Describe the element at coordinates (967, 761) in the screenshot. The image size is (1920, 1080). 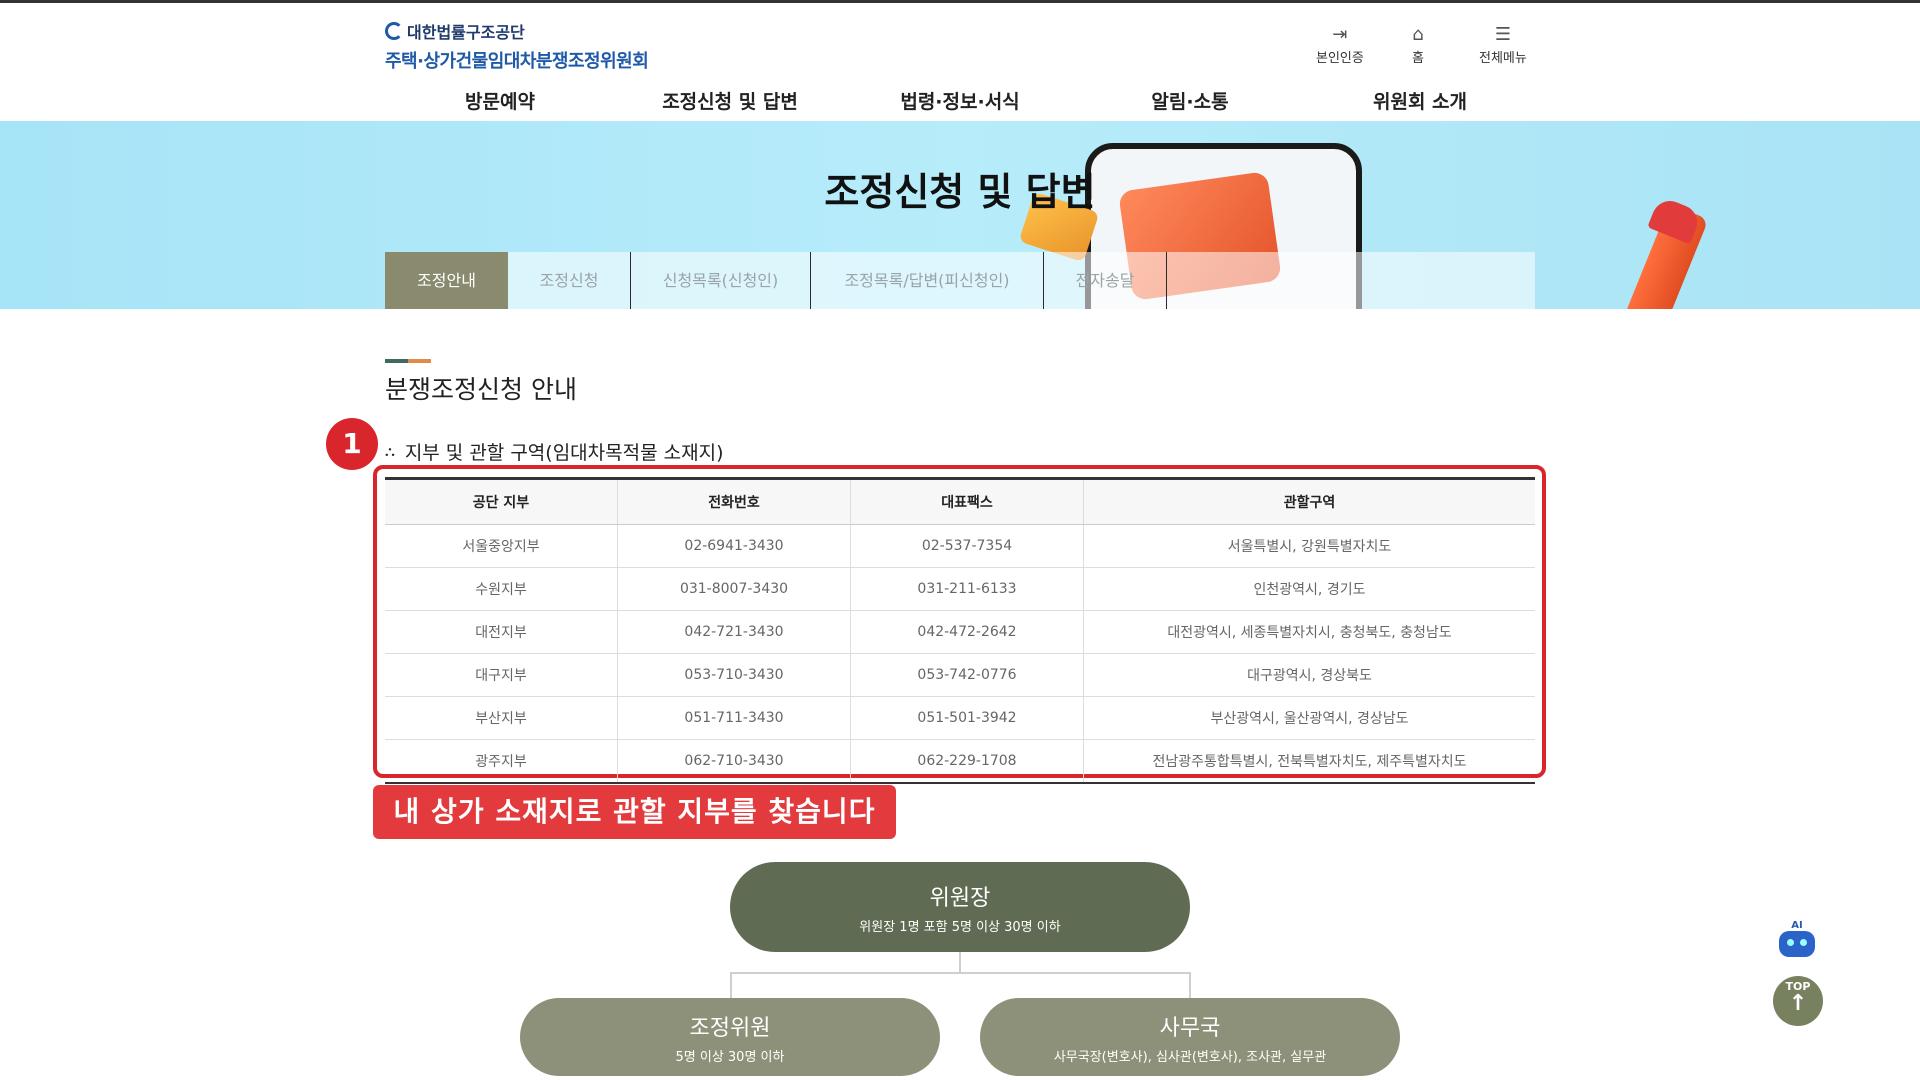
I see `cell-fax: 062-229-1708` at that location.